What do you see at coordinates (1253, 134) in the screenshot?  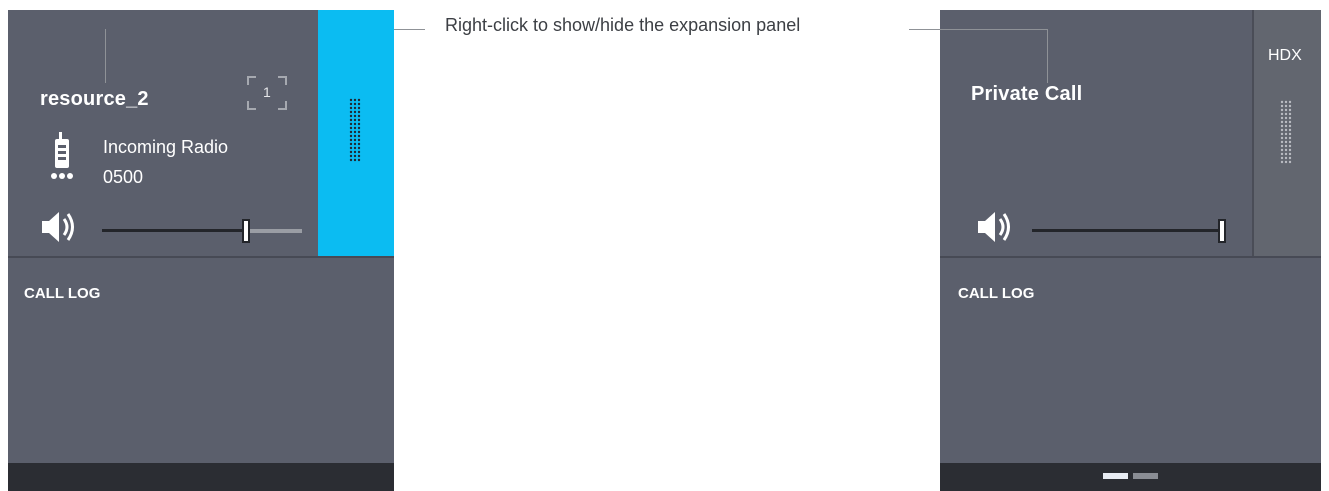 I see `strip-divider` at bounding box center [1253, 134].